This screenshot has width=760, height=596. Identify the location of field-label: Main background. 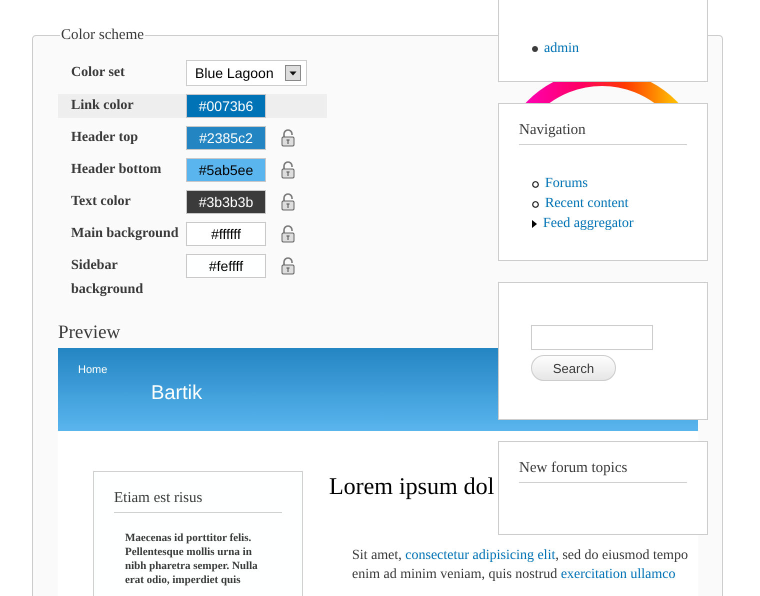
(125, 234).